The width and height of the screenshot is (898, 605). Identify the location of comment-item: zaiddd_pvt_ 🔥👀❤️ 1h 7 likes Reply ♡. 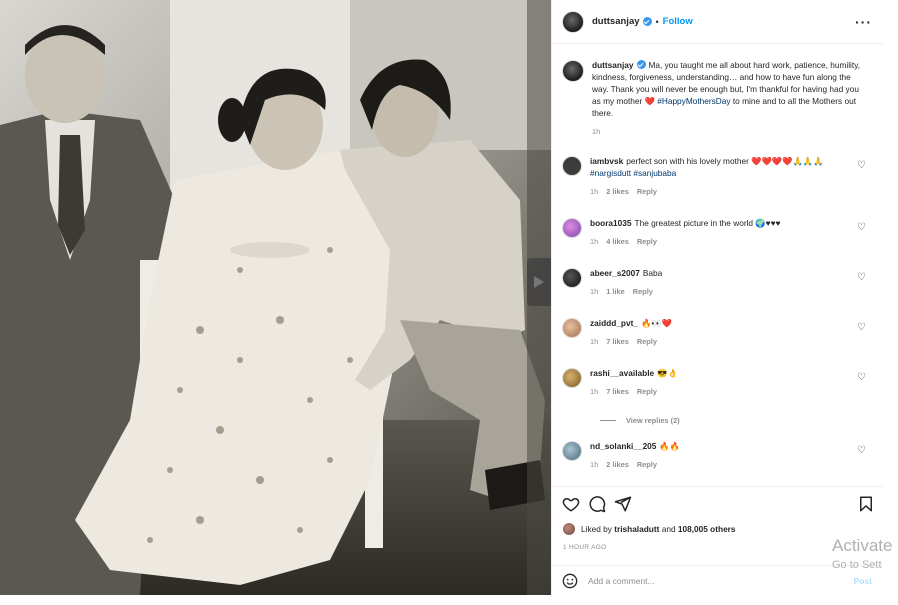
(718, 331).